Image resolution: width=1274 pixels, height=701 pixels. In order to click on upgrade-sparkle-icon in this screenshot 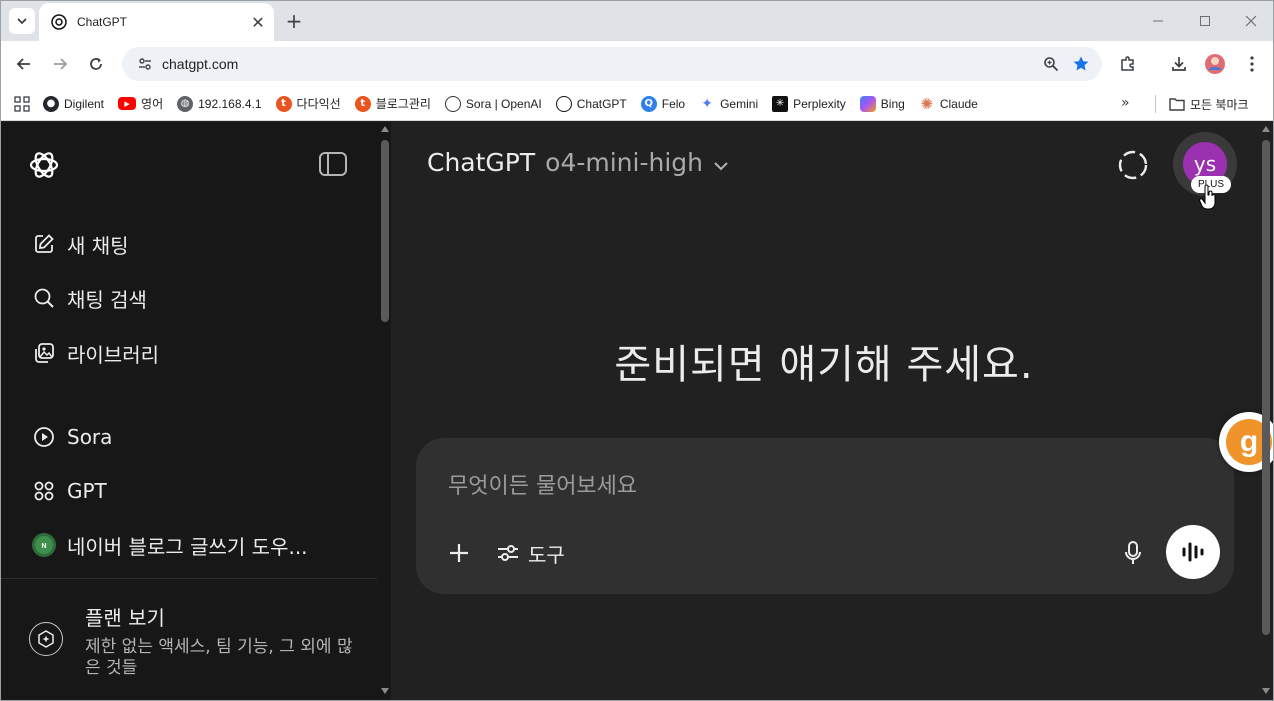, I will do `click(46, 639)`.